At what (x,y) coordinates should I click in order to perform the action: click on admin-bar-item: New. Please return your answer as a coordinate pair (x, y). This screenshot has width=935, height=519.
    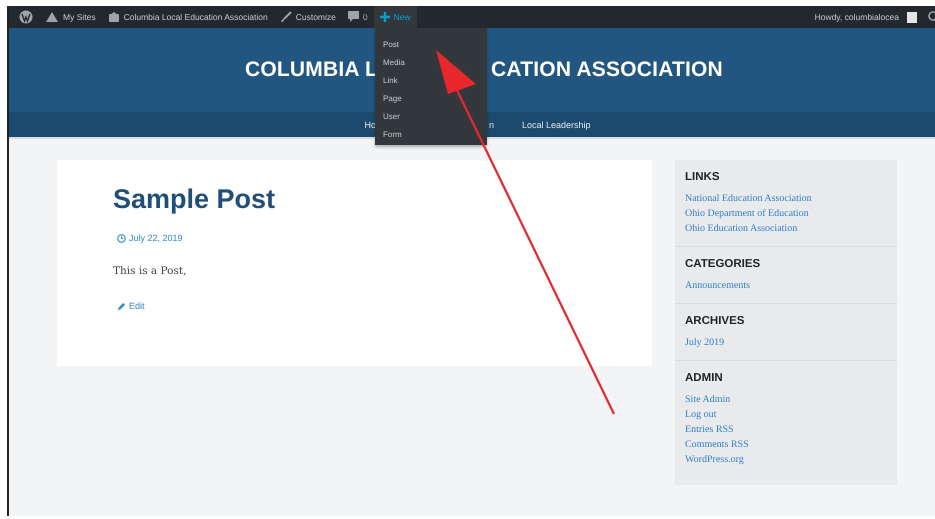
    Looking at the image, I should click on (395, 17).